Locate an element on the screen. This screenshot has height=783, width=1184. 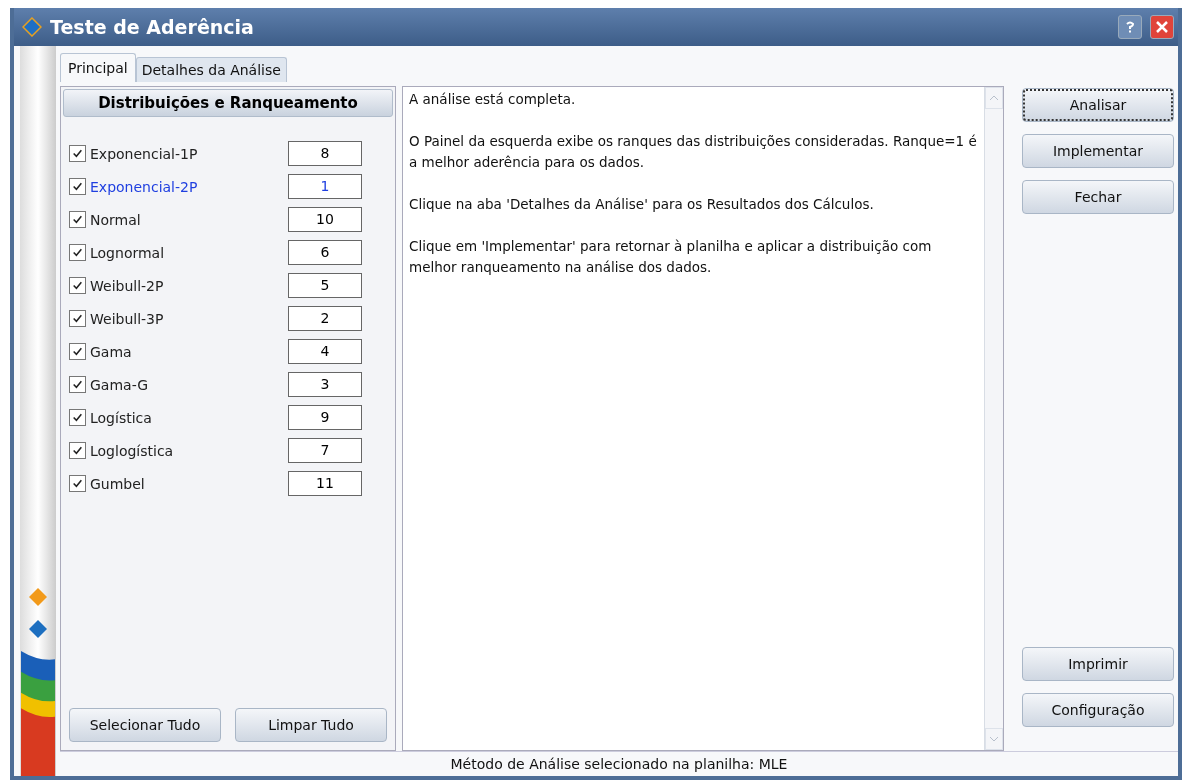
distribution-name: Exponencial-1P is located at coordinates (189, 153).